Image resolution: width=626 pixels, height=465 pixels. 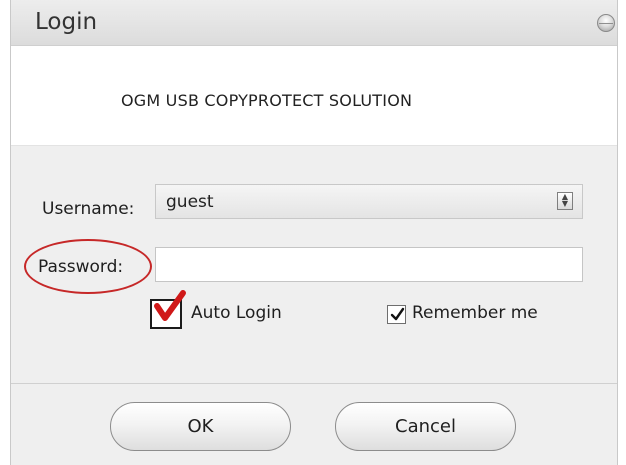 I want to click on ok-button: OK, so click(x=200, y=426).